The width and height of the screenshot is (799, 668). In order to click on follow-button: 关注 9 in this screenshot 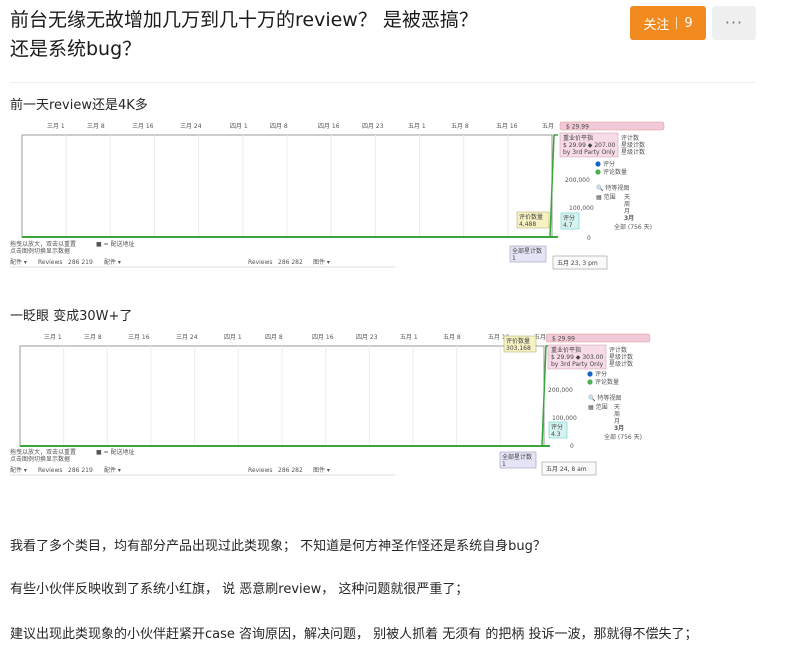, I will do `click(668, 23)`.